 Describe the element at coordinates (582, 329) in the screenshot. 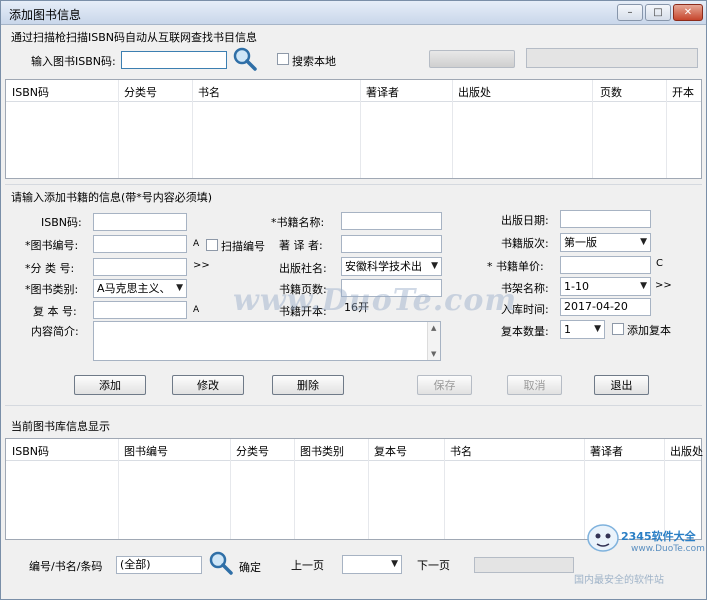

I see `copies-select: 1 ▼` at that location.